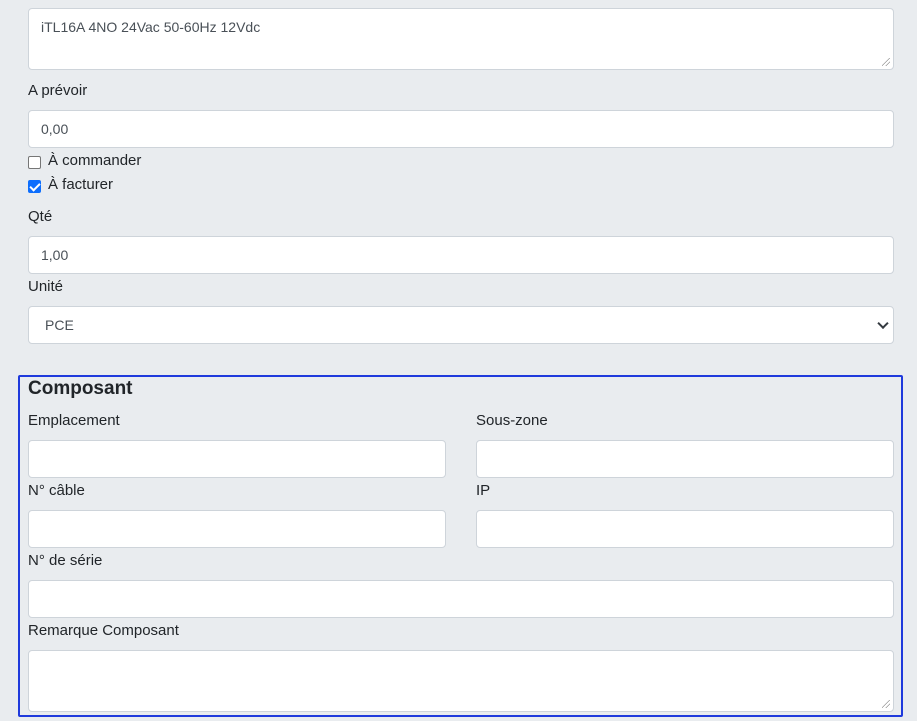  What do you see at coordinates (56, 490) in the screenshot?
I see `cable-label: N° câble` at bounding box center [56, 490].